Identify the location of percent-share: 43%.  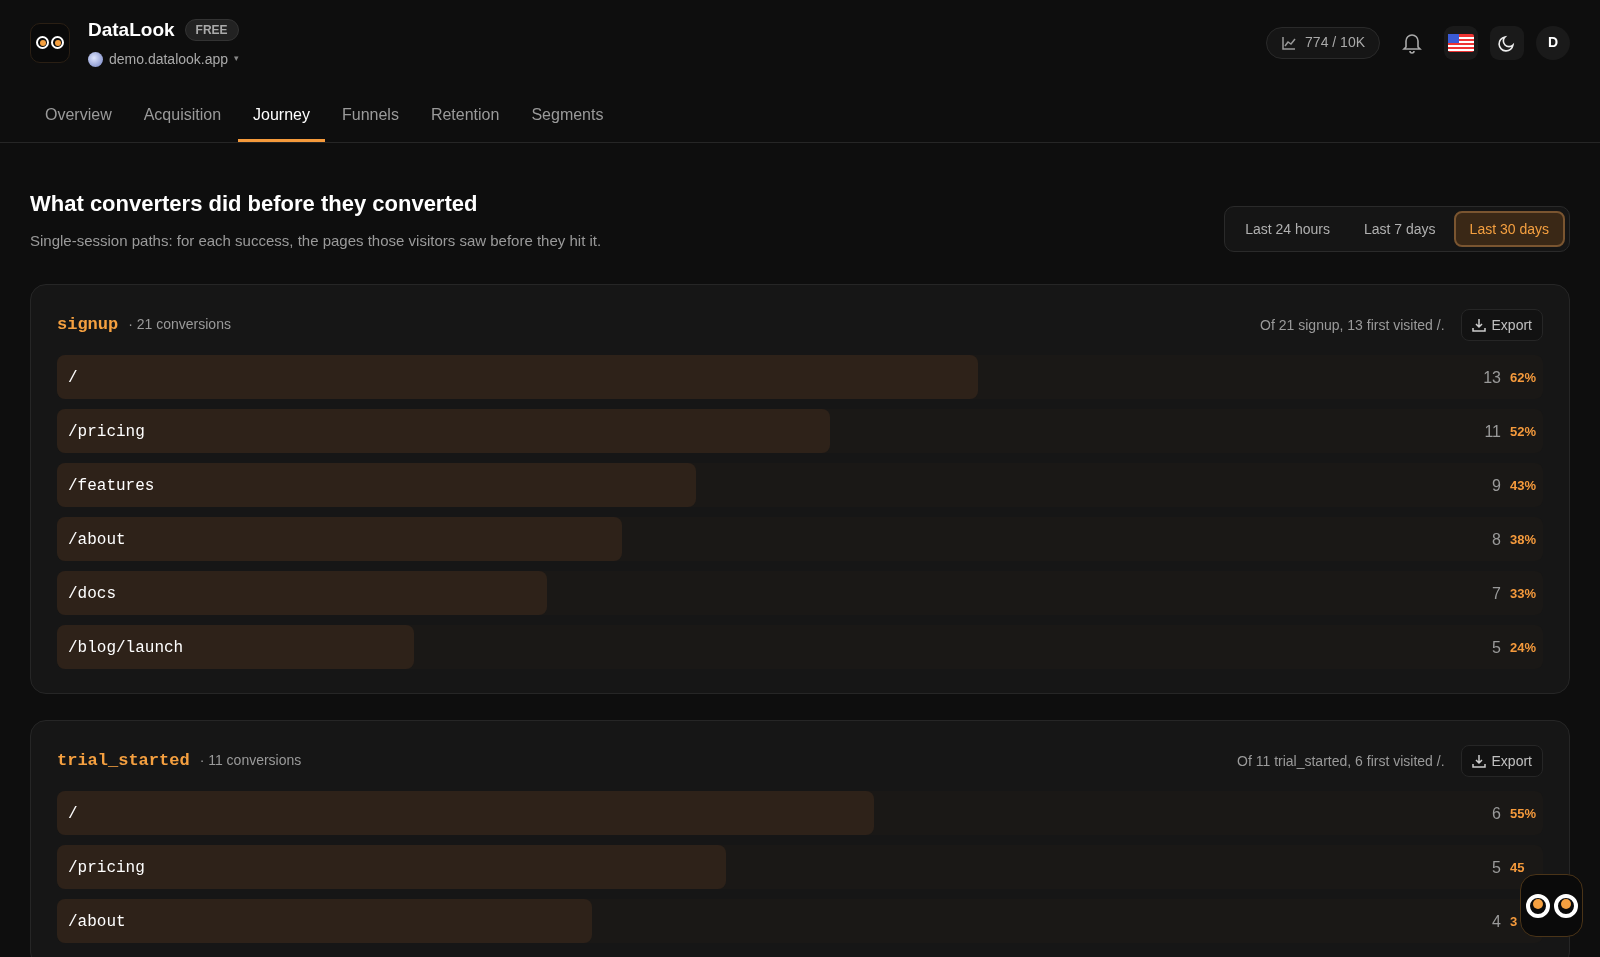
(1523, 486).